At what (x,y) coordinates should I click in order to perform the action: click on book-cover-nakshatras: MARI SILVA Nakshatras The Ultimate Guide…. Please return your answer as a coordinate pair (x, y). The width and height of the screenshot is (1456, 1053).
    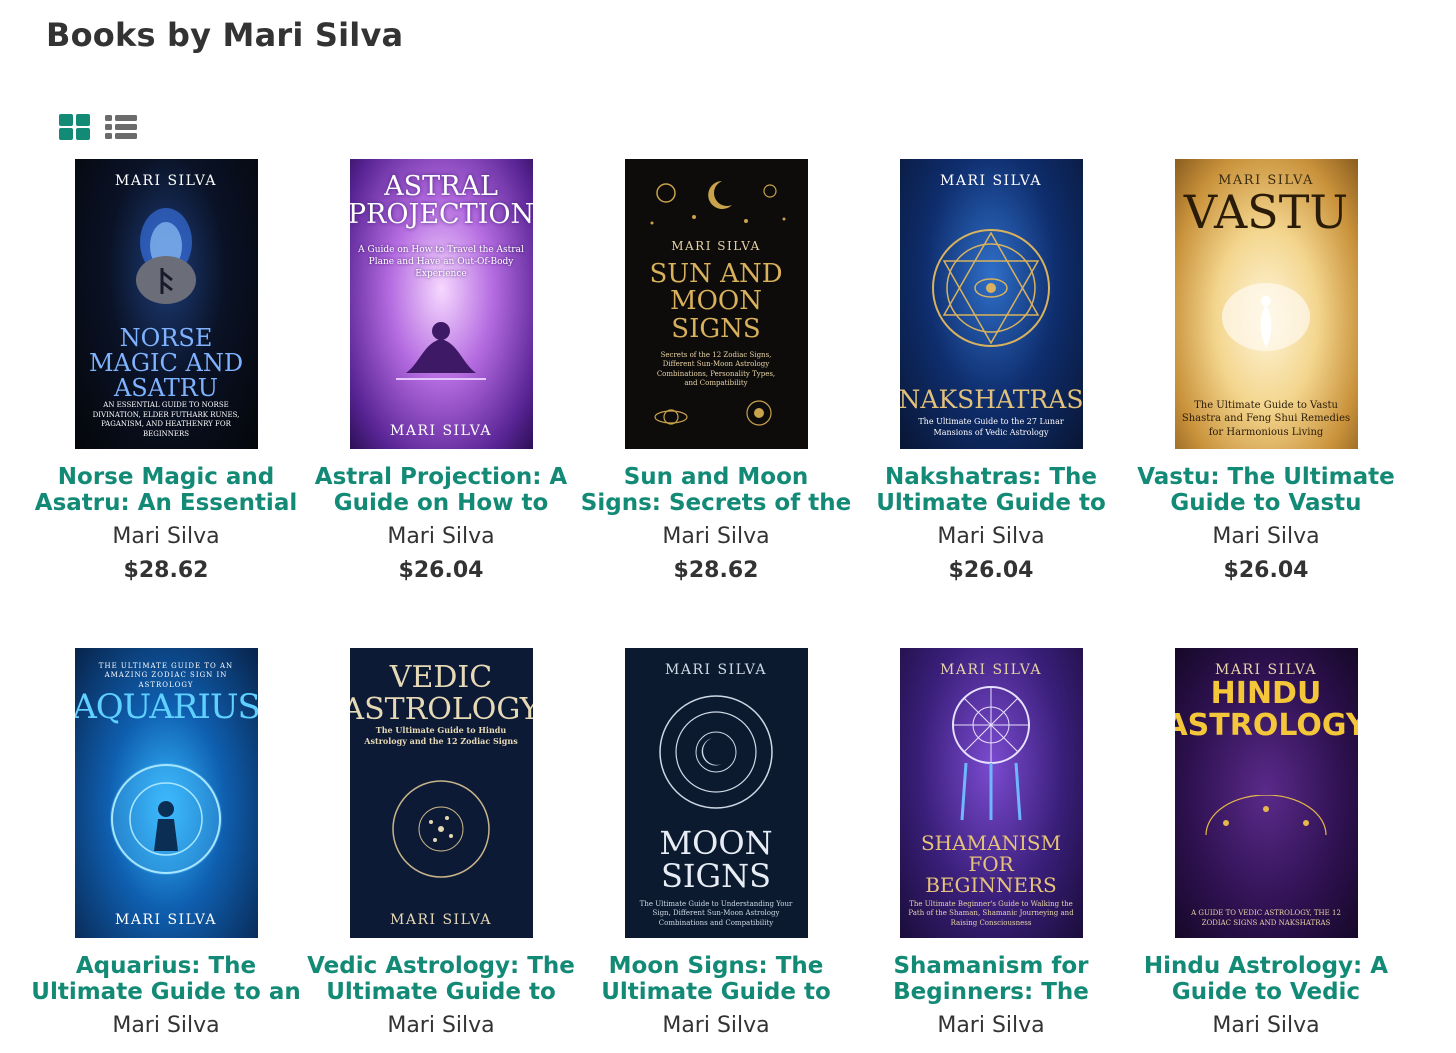
    Looking at the image, I should click on (991, 304).